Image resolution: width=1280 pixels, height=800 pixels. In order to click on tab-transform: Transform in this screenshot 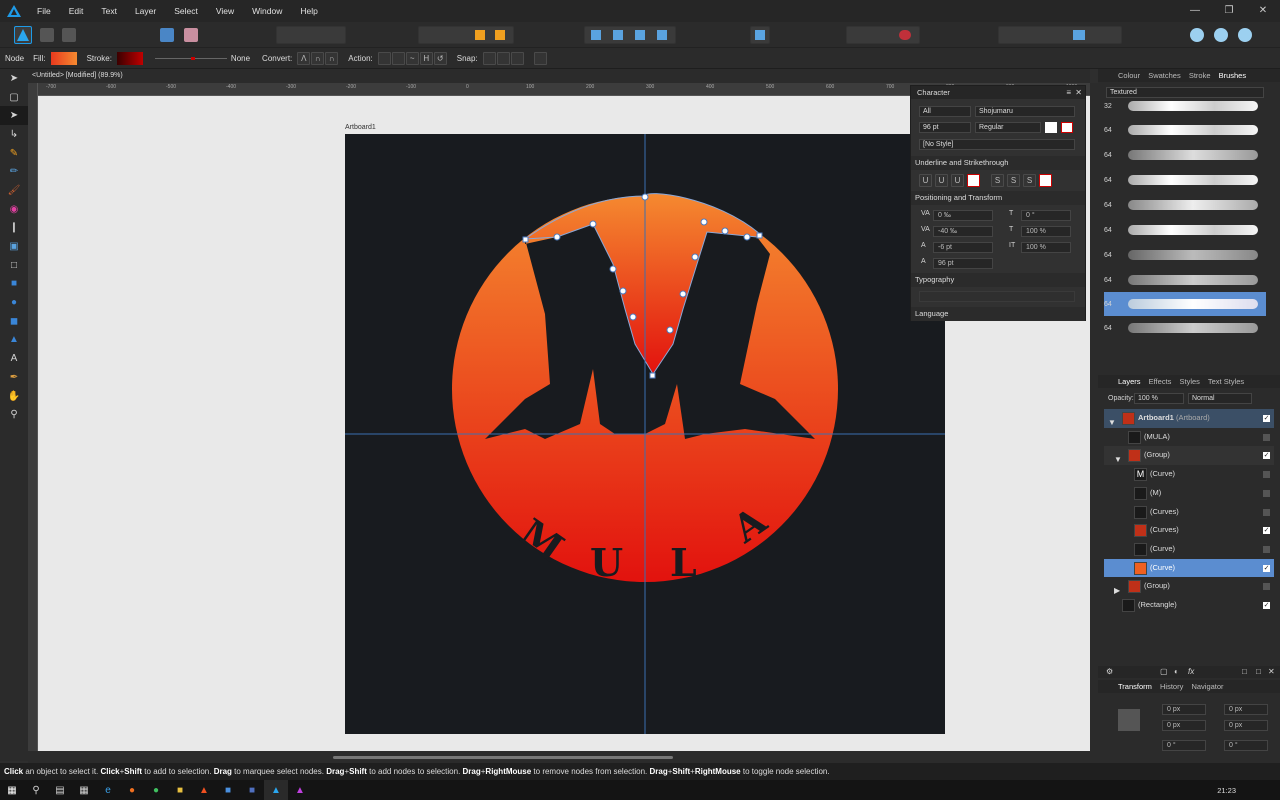, I will do `click(1135, 686)`.